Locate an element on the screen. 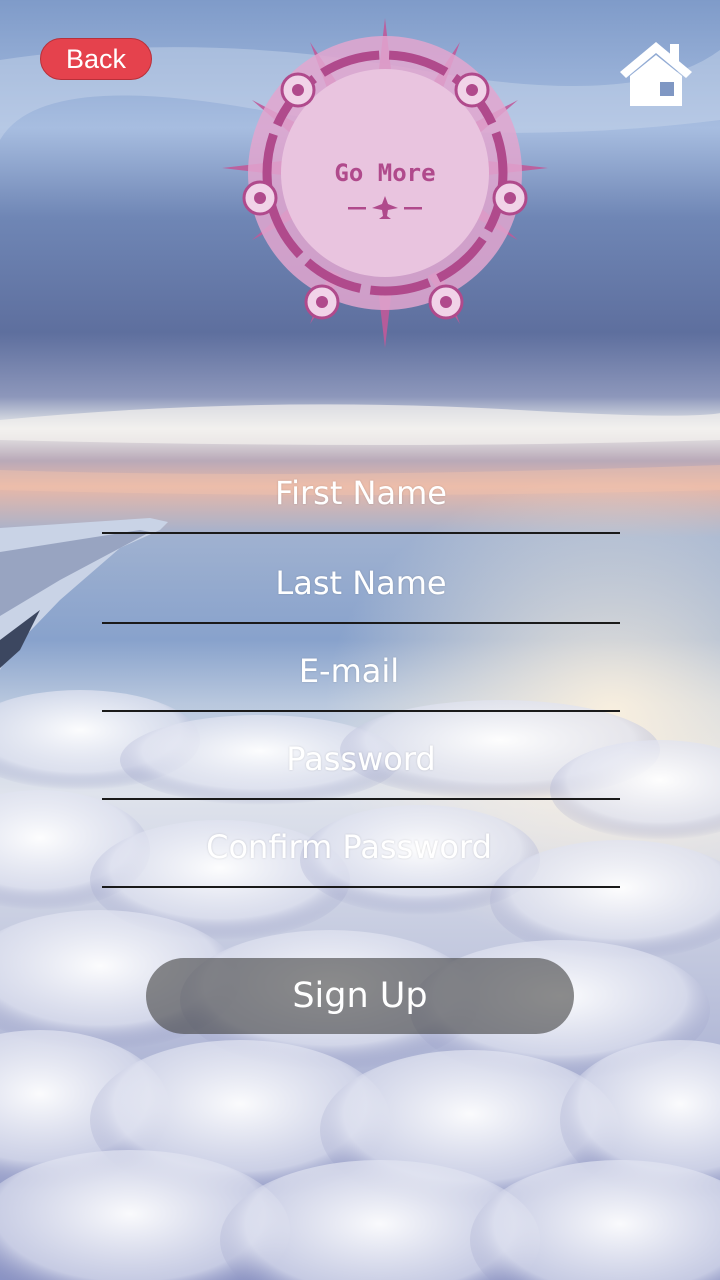  email-field: E-mail is located at coordinates (361, 682).